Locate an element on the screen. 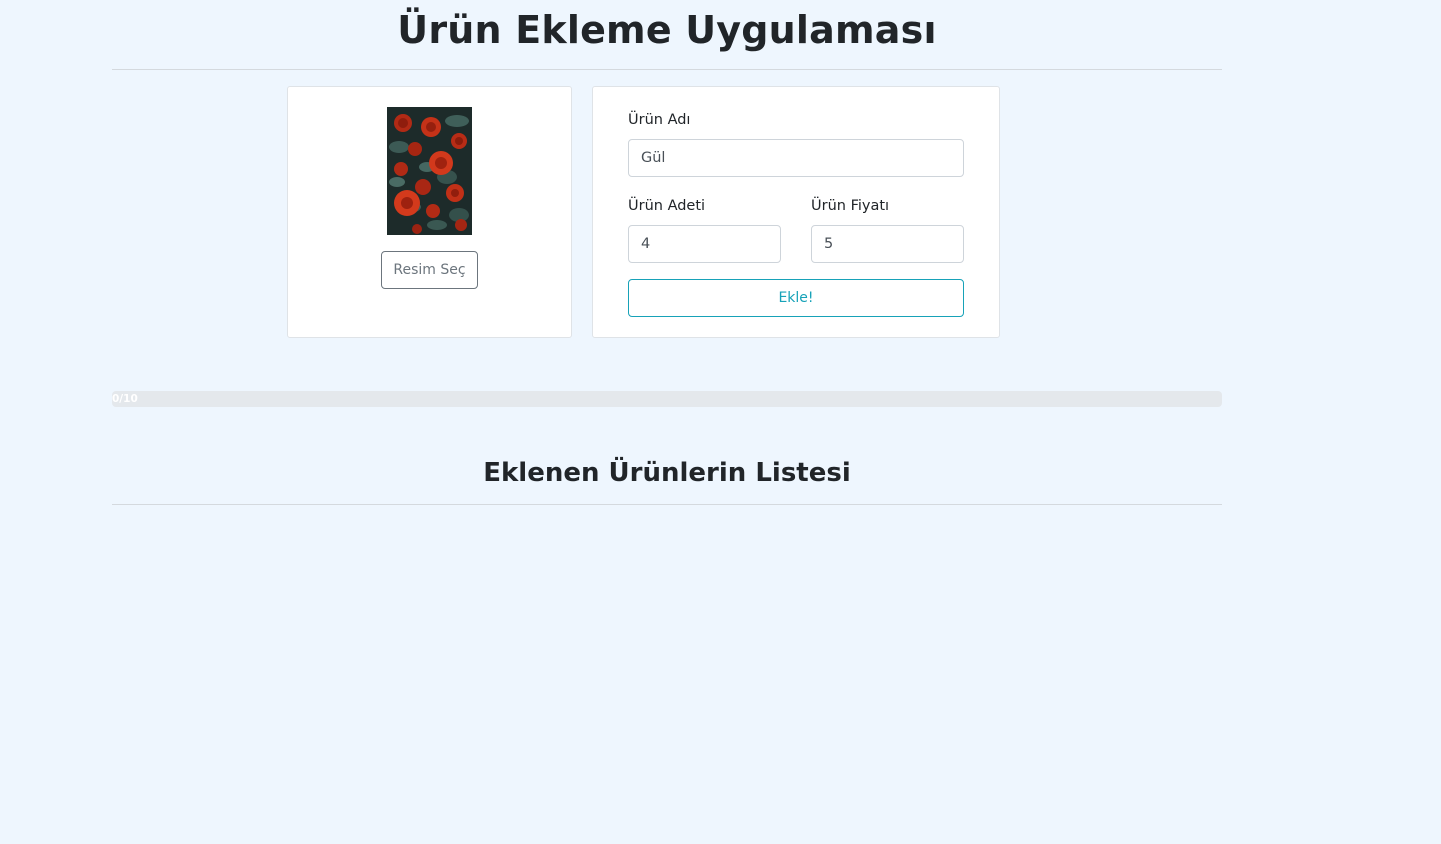 The width and height of the screenshot is (1441, 844). product-form-card: Ürün Adı Ürün Adeti Ürün Fiyatı Ekle! is located at coordinates (796, 212).